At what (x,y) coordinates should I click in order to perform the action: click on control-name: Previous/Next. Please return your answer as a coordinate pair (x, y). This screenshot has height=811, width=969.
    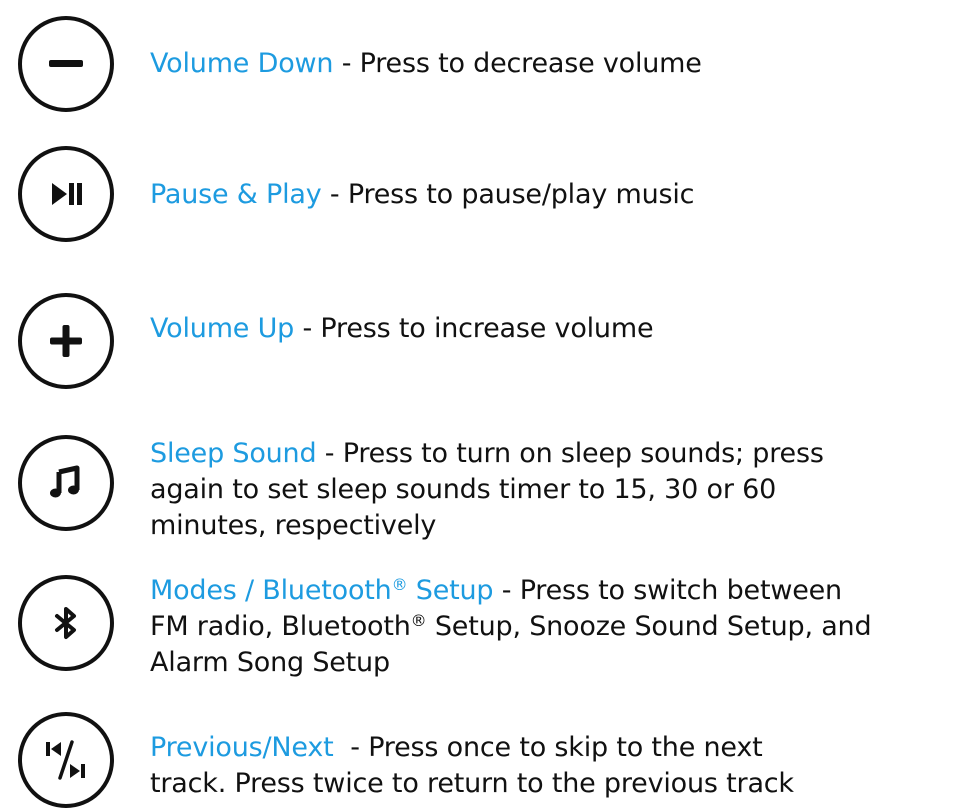
    Looking at the image, I should click on (242, 747).